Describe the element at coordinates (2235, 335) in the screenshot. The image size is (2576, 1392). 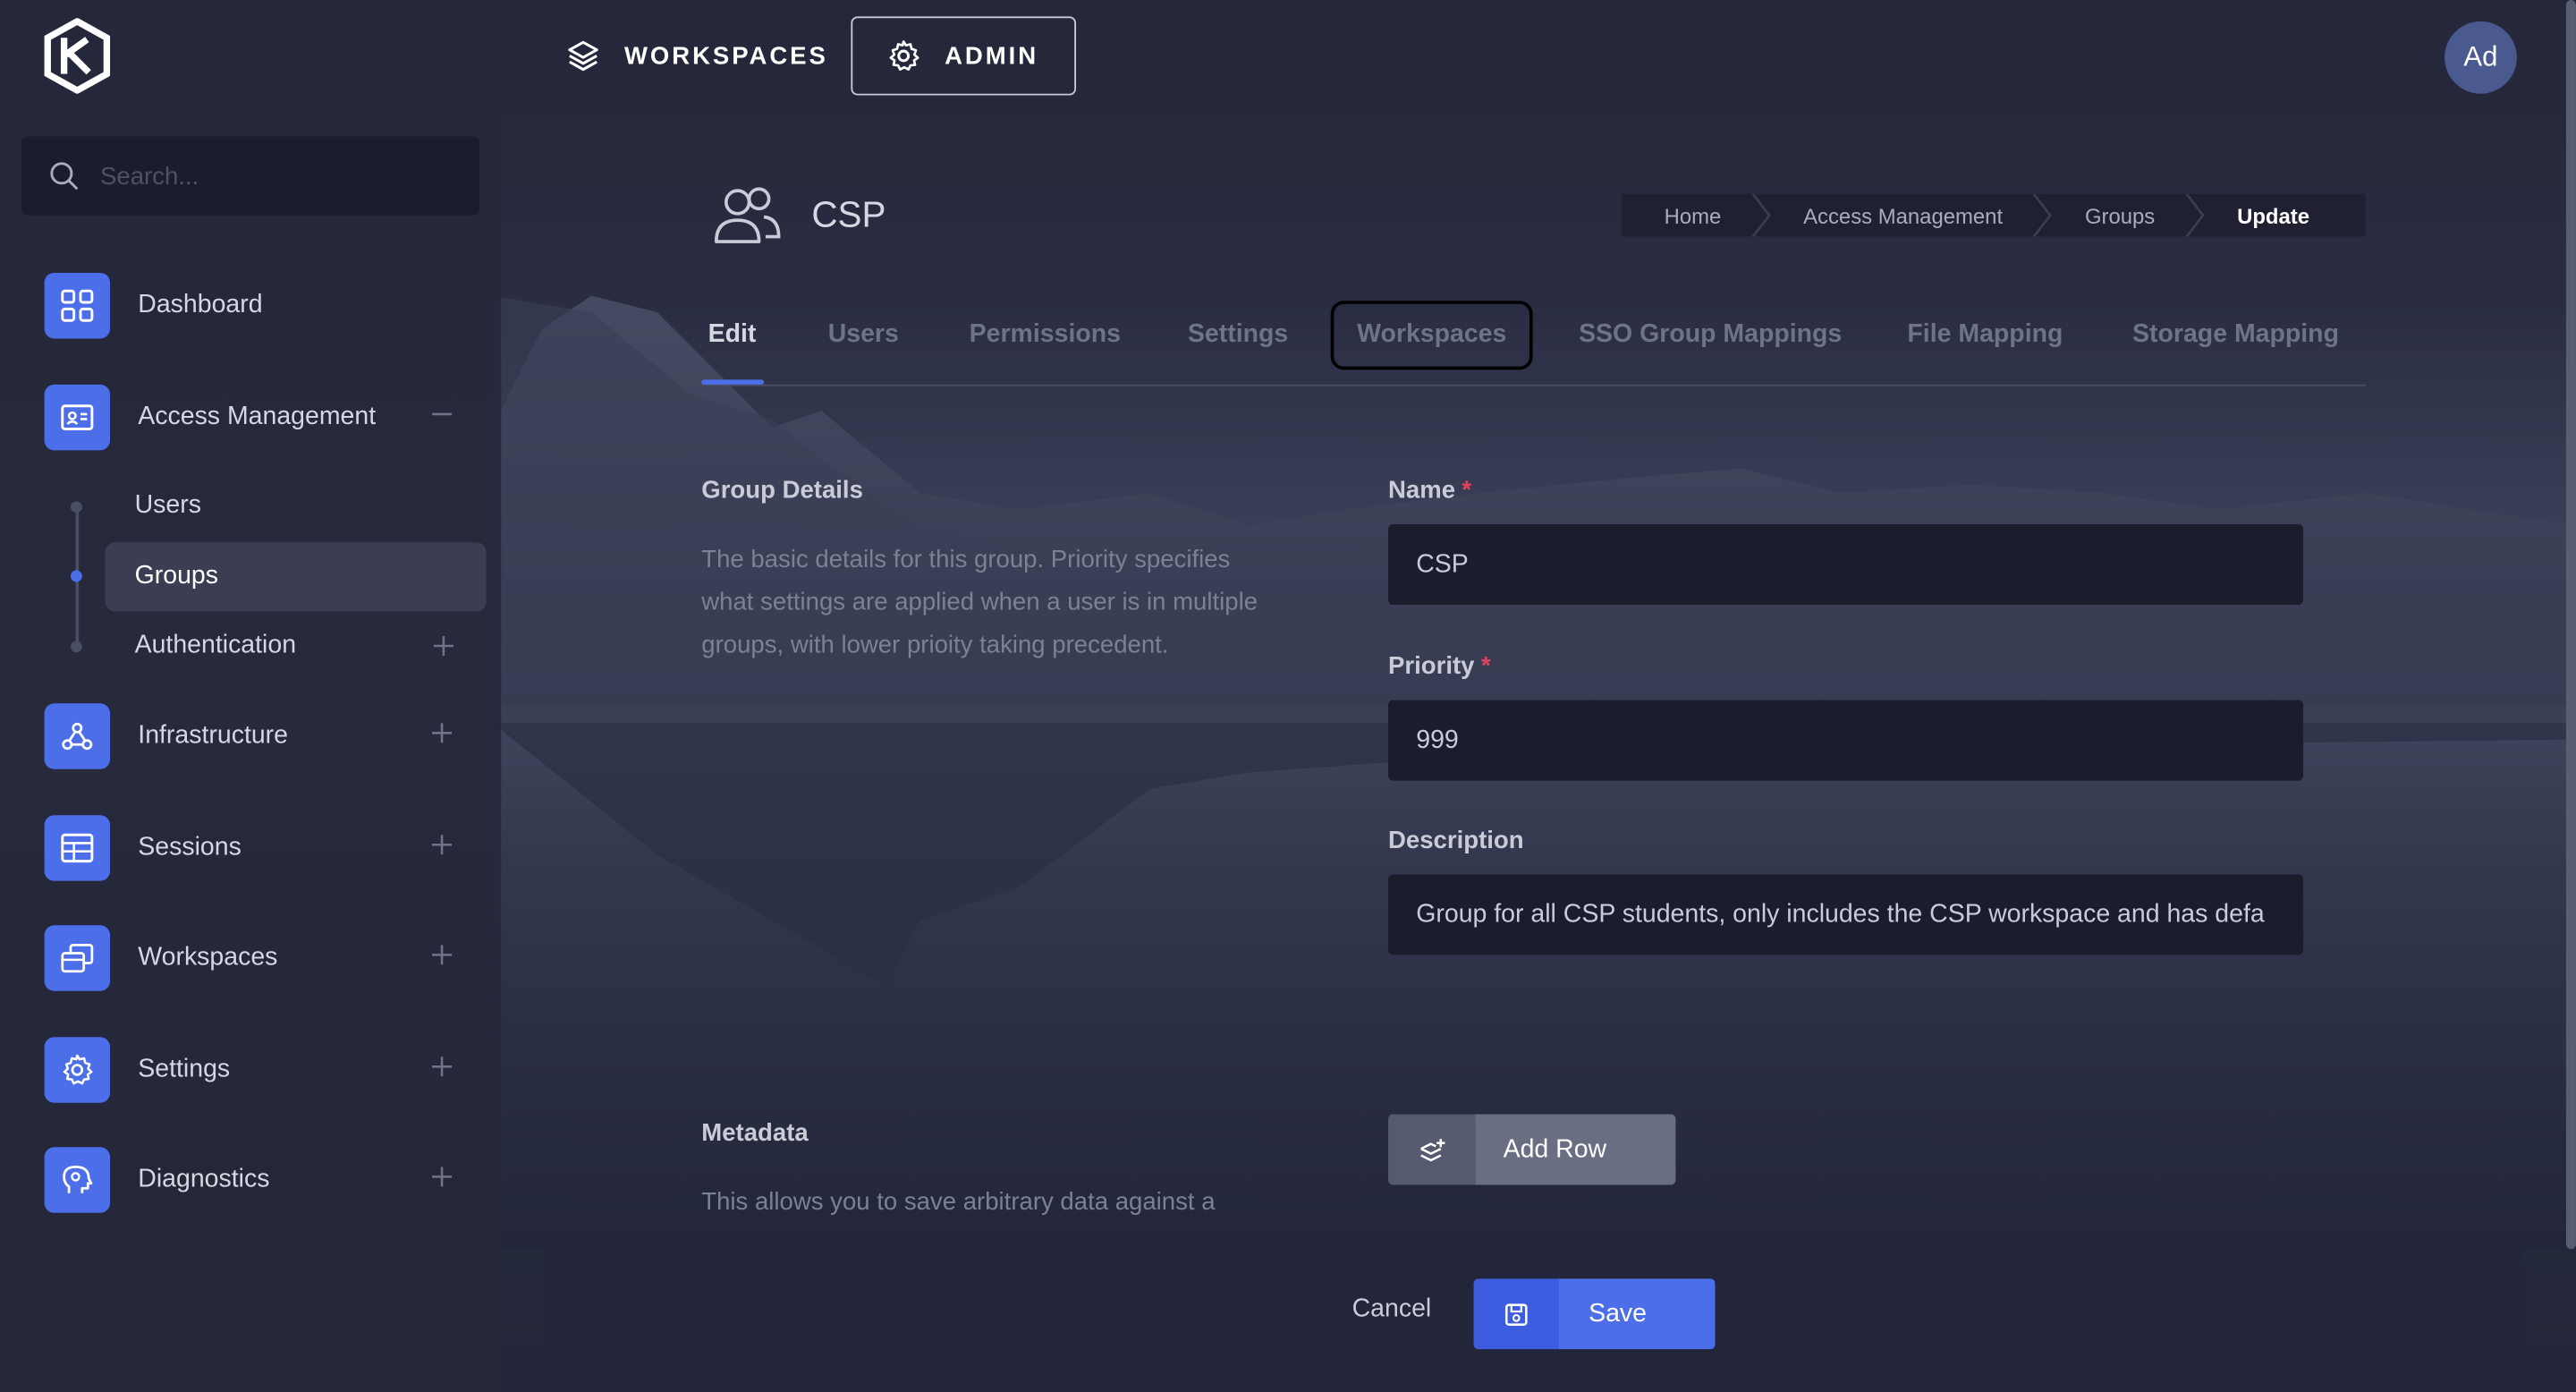
I see `tab-storage-mapping: Storage Mapping` at that location.